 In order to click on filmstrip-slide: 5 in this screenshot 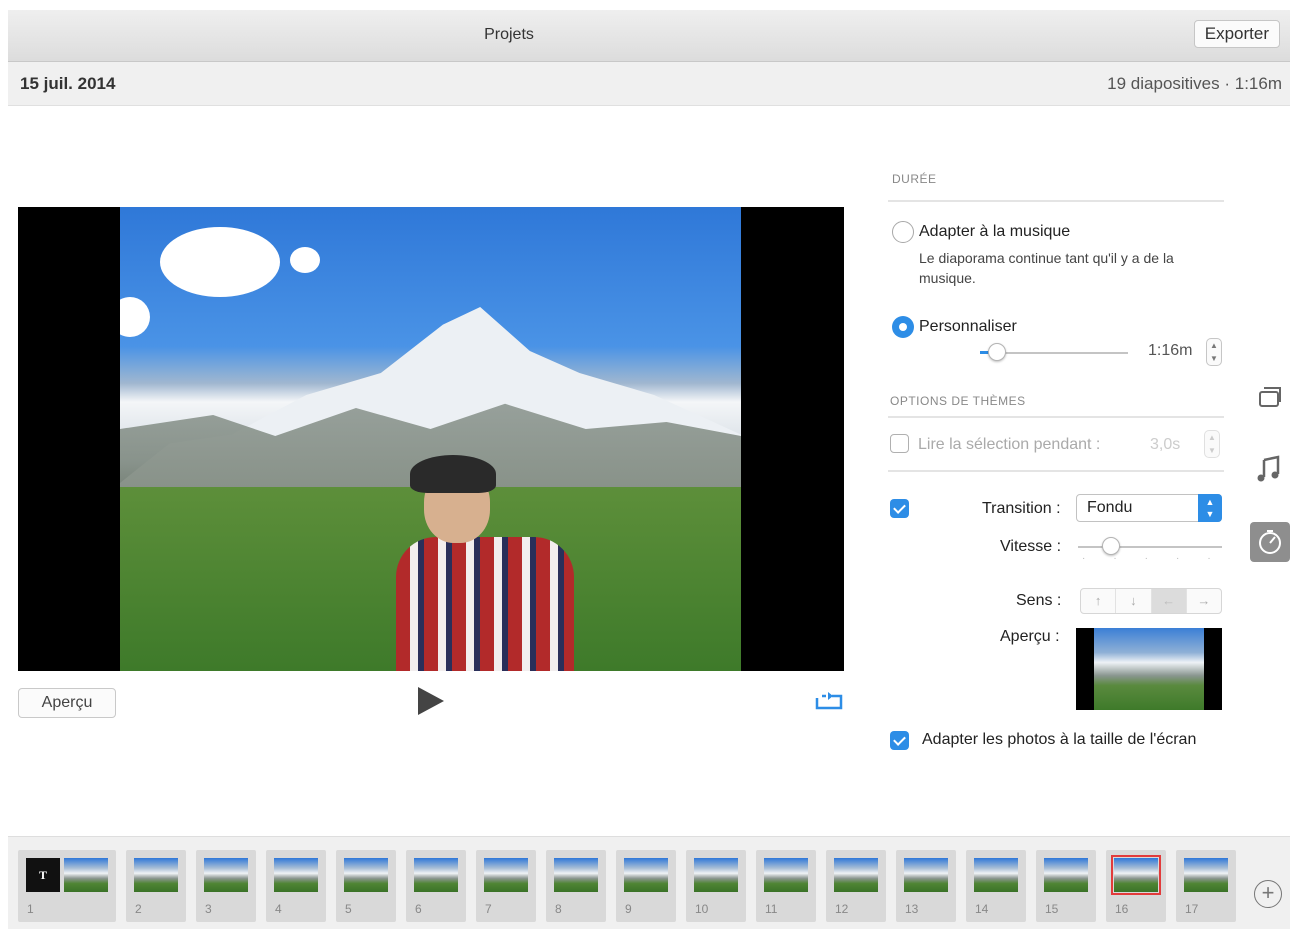, I will do `click(366, 886)`.